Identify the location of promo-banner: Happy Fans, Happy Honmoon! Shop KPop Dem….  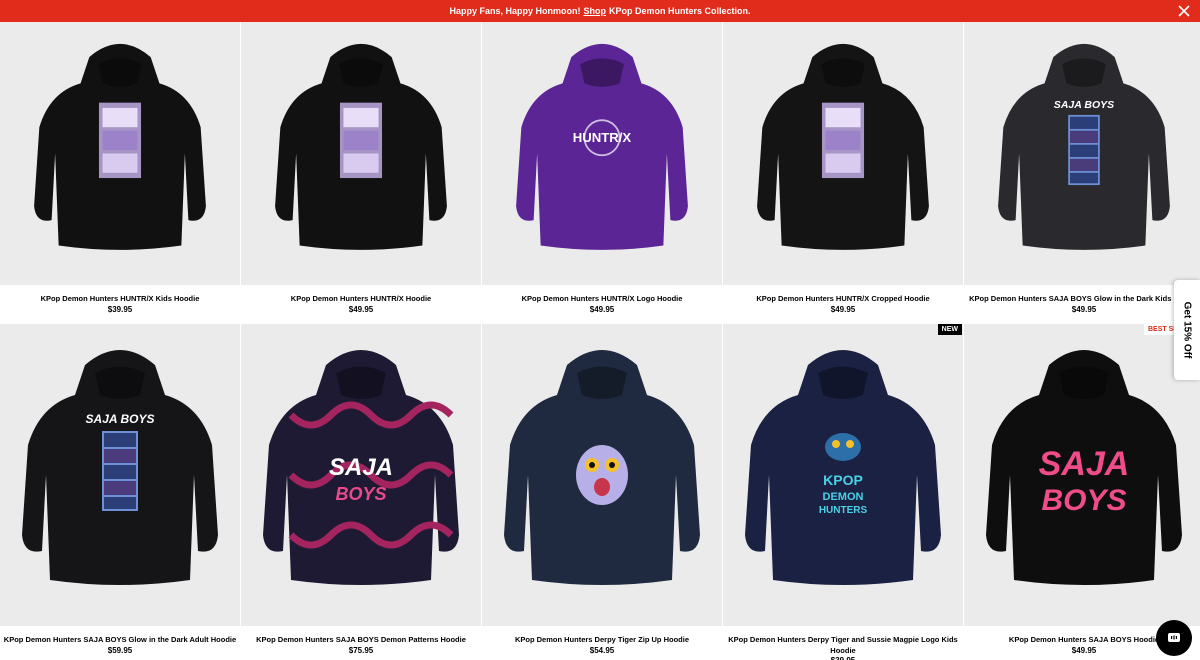
(600, 11).